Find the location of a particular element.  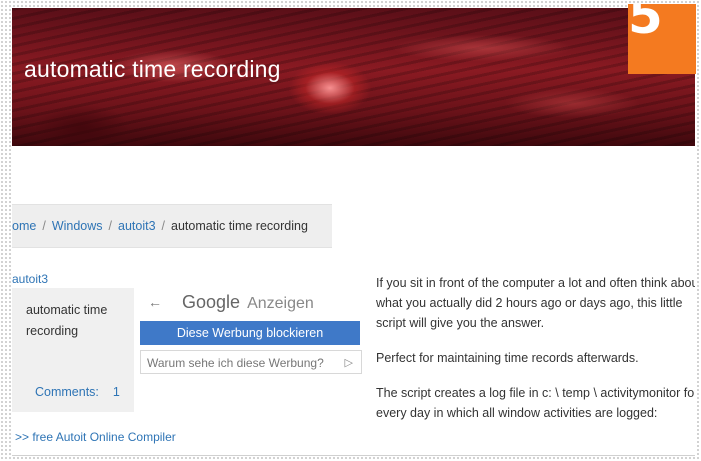

why-this-ad-button: Warum sehe ich diese Werbung? ▷ is located at coordinates (251, 362).